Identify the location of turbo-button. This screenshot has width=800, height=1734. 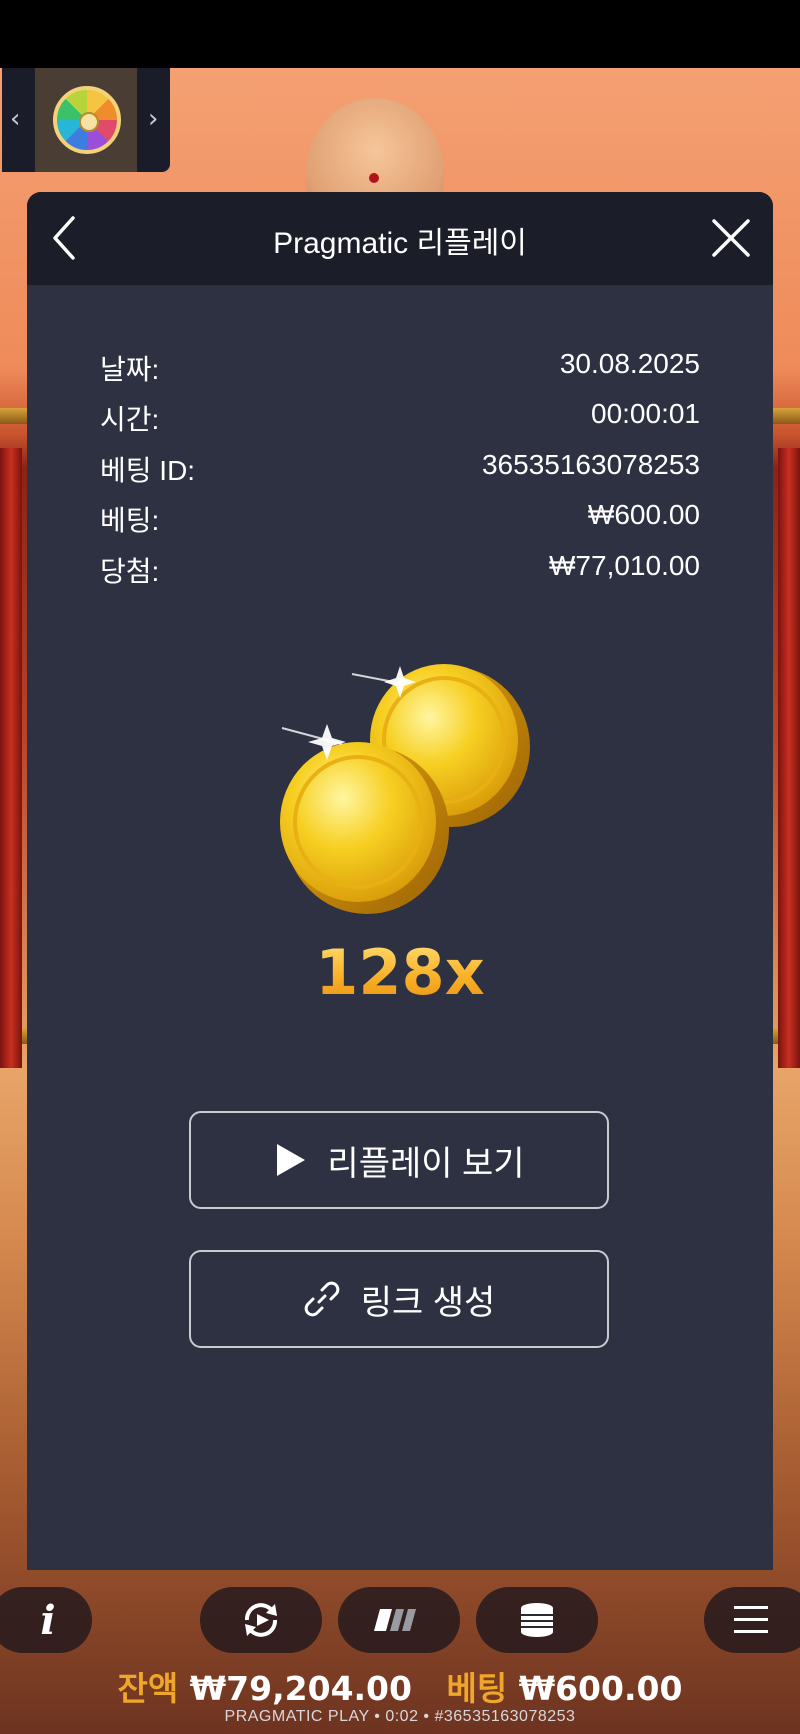
(399, 1620).